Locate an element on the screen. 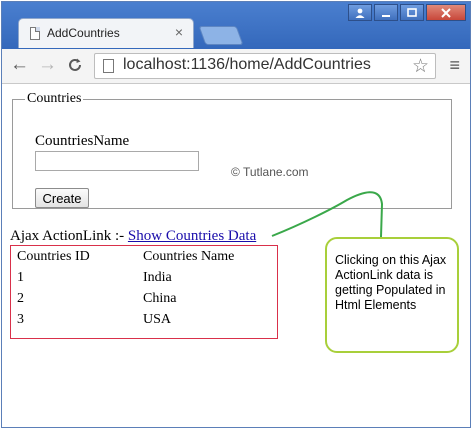 This screenshot has width=474, height=432. watermark: © Tutlane.com is located at coordinates (270, 172).